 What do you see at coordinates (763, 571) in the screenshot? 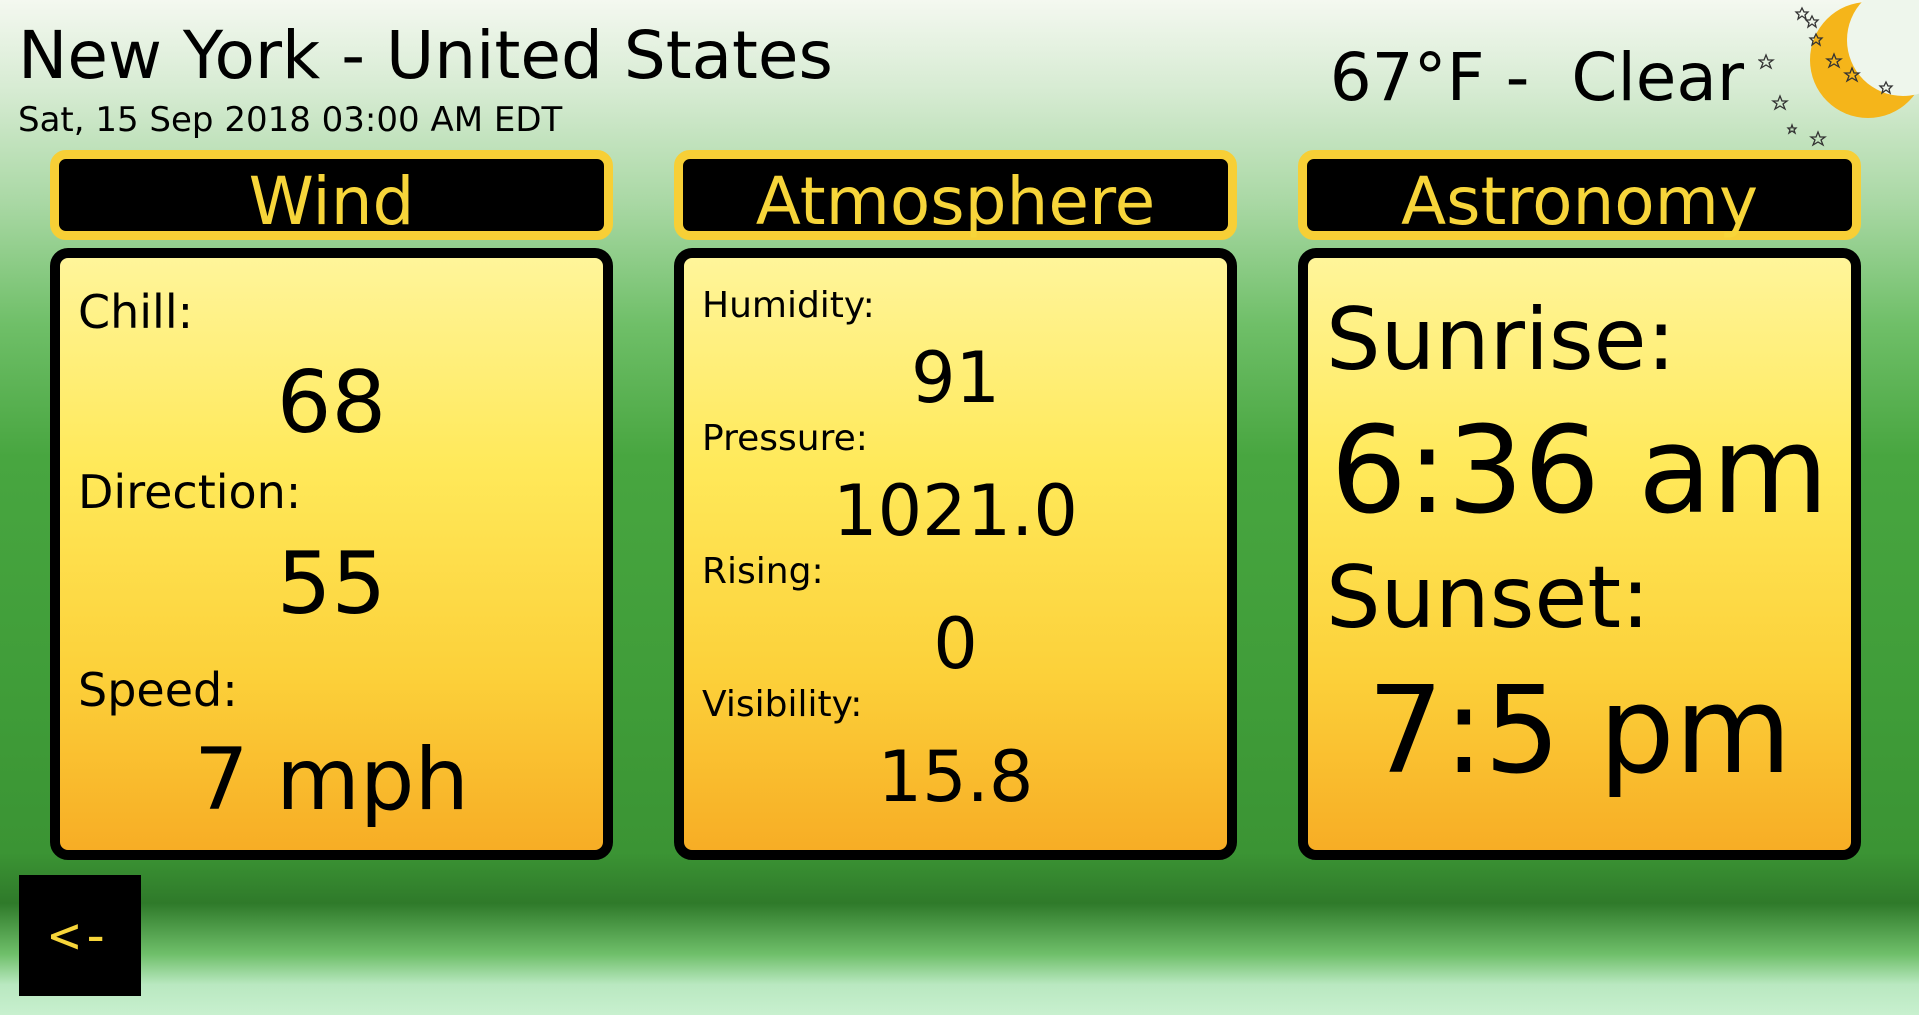
I see `rising-label: Rising:` at bounding box center [763, 571].